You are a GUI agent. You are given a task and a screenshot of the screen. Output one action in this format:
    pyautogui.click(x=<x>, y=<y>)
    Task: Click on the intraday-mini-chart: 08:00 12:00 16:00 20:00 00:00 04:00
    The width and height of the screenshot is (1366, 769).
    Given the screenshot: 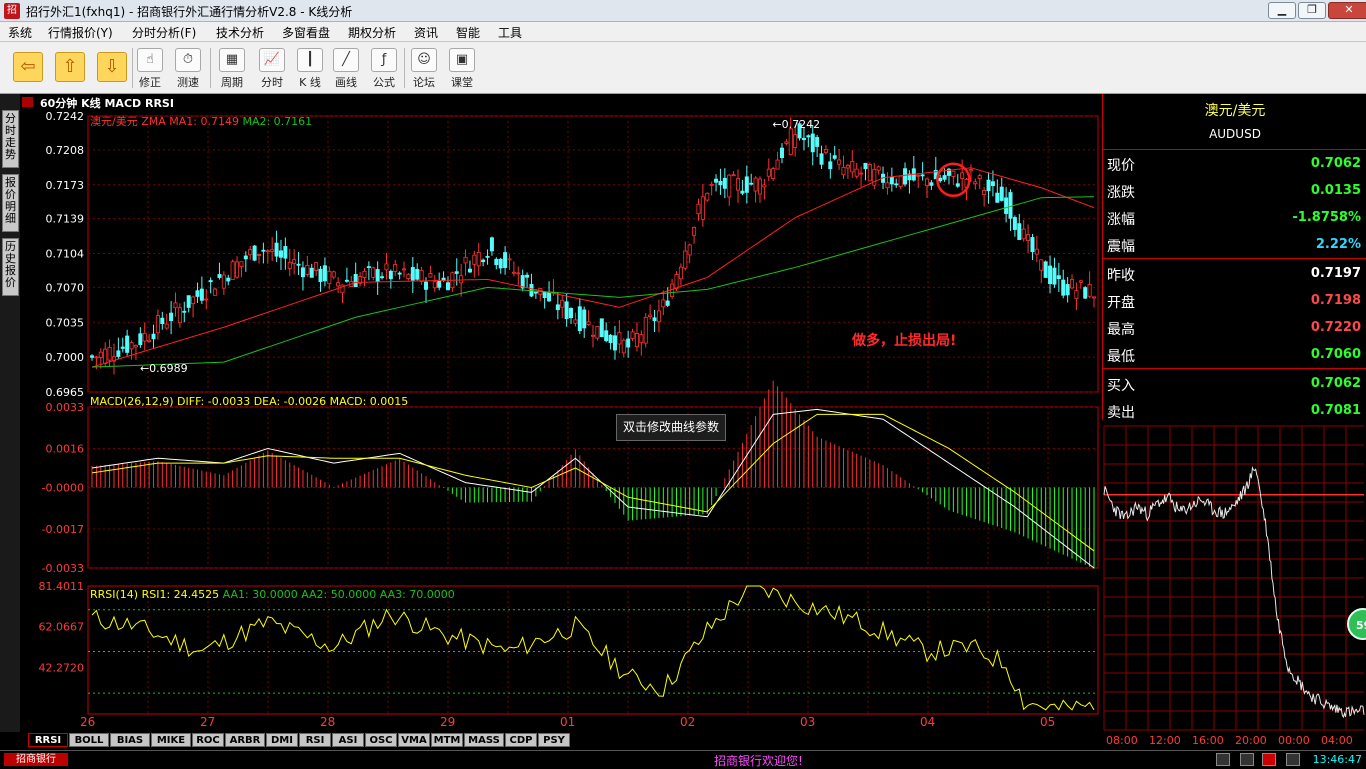 What is the action you would take?
    pyautogui.click(x=1234, y=585)
    